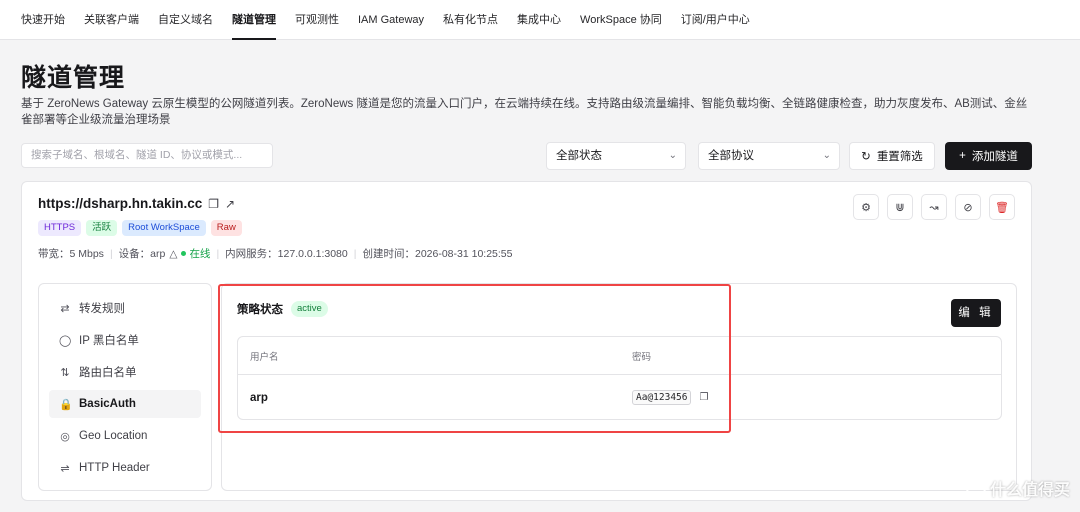 This screenshot has height=512, width=1080. Describe the element at coordinates (662, 397) in the screenshot. I see `password-value: Aa@123456` at that location.